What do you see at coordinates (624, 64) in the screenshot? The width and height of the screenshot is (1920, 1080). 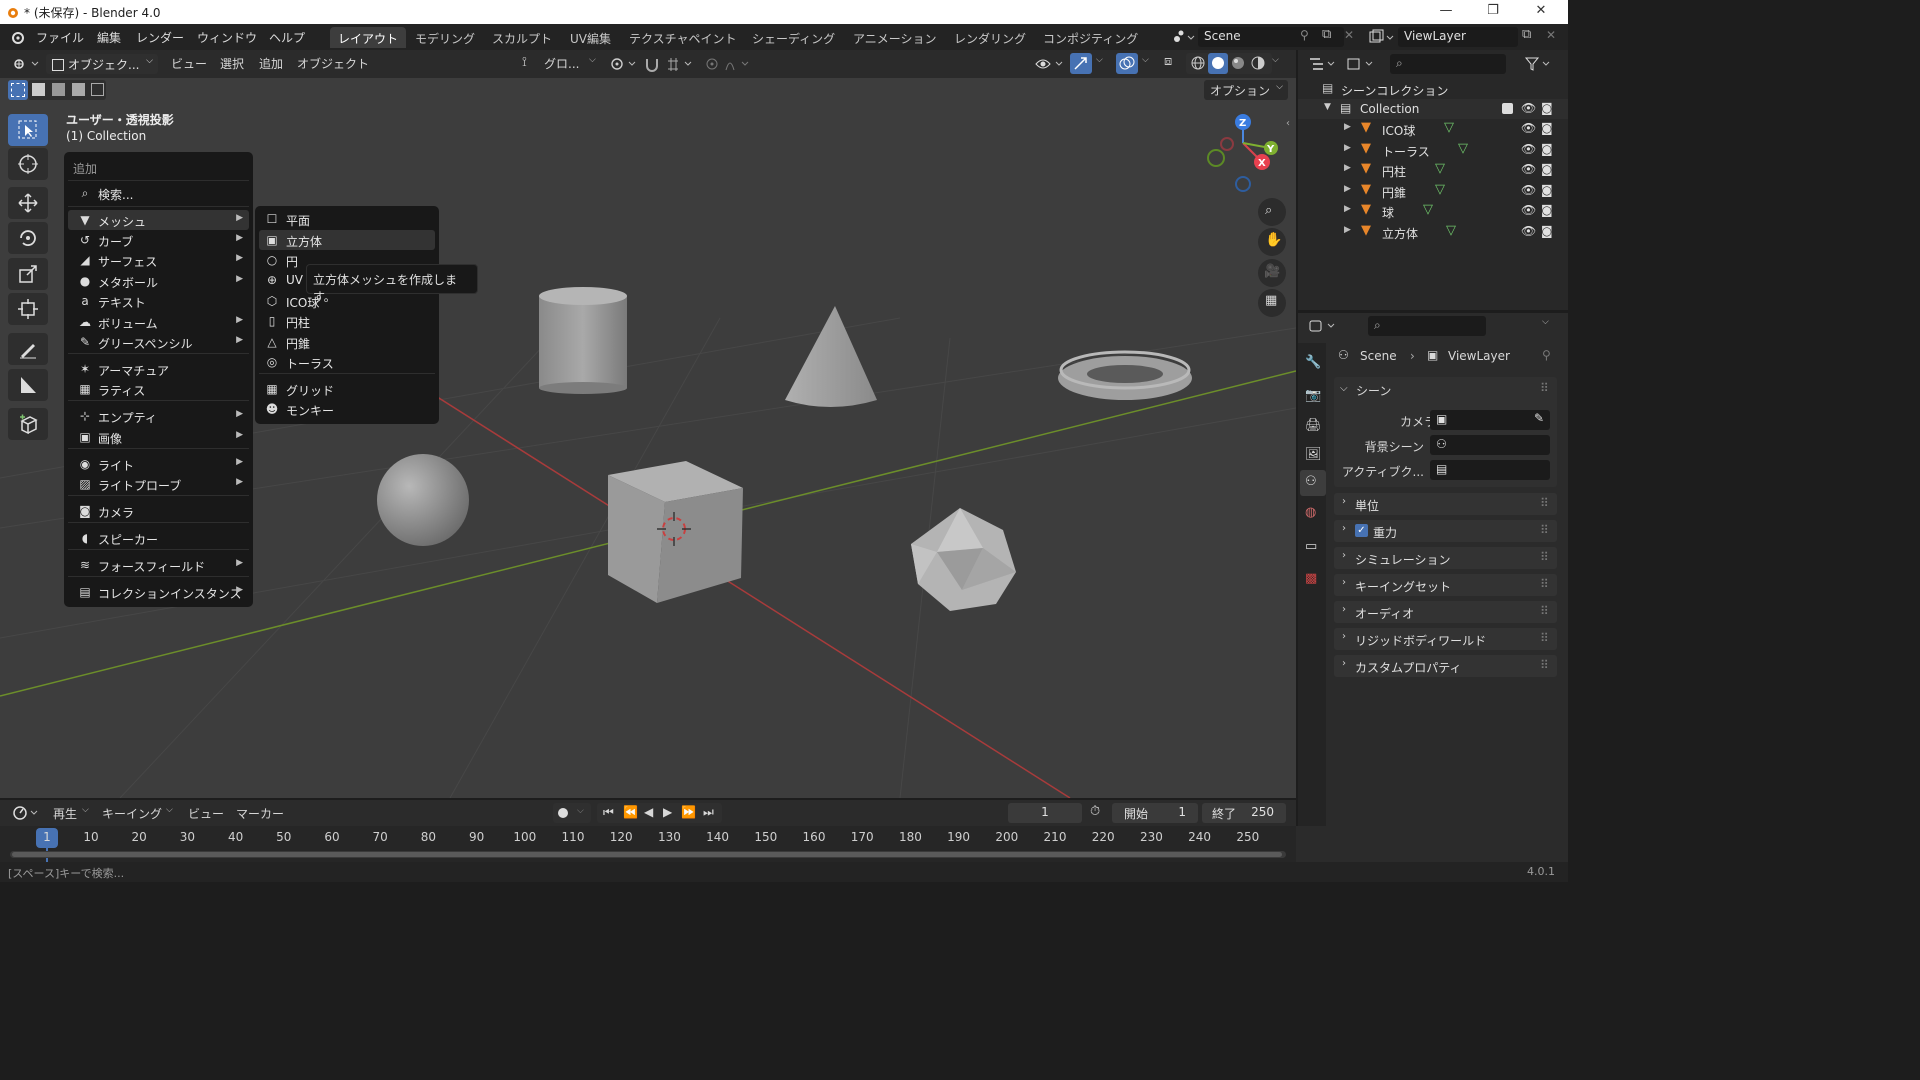 I see `pivot-point-icon` at bounding box center [624, 64].